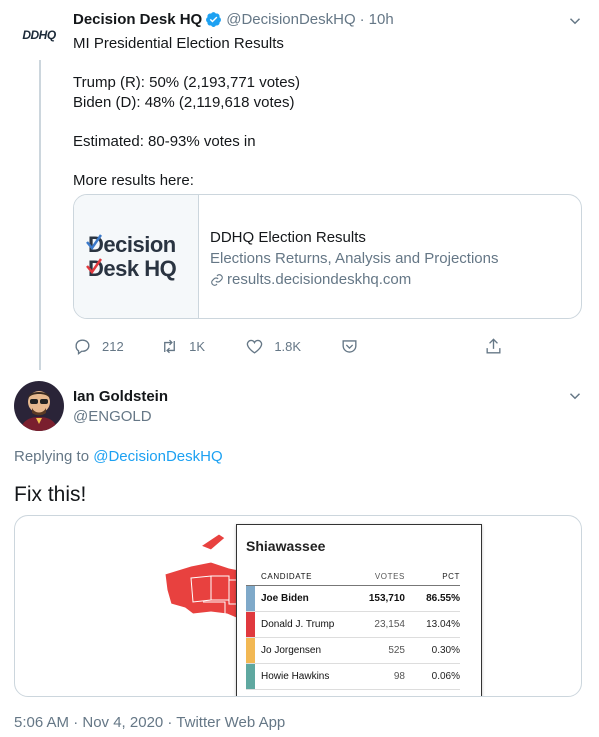 This screenshot has height=737, width=599. I want to click on michigan-map, so click(209, 577).